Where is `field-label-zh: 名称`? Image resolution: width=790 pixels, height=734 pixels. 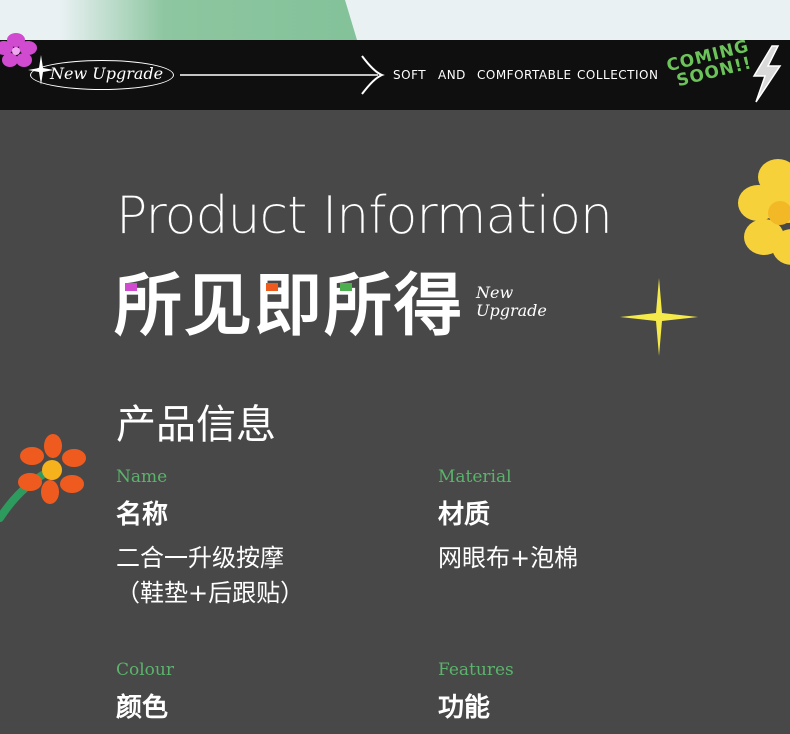
field-label-zh: 名称 is located at coordinates (142, 515).